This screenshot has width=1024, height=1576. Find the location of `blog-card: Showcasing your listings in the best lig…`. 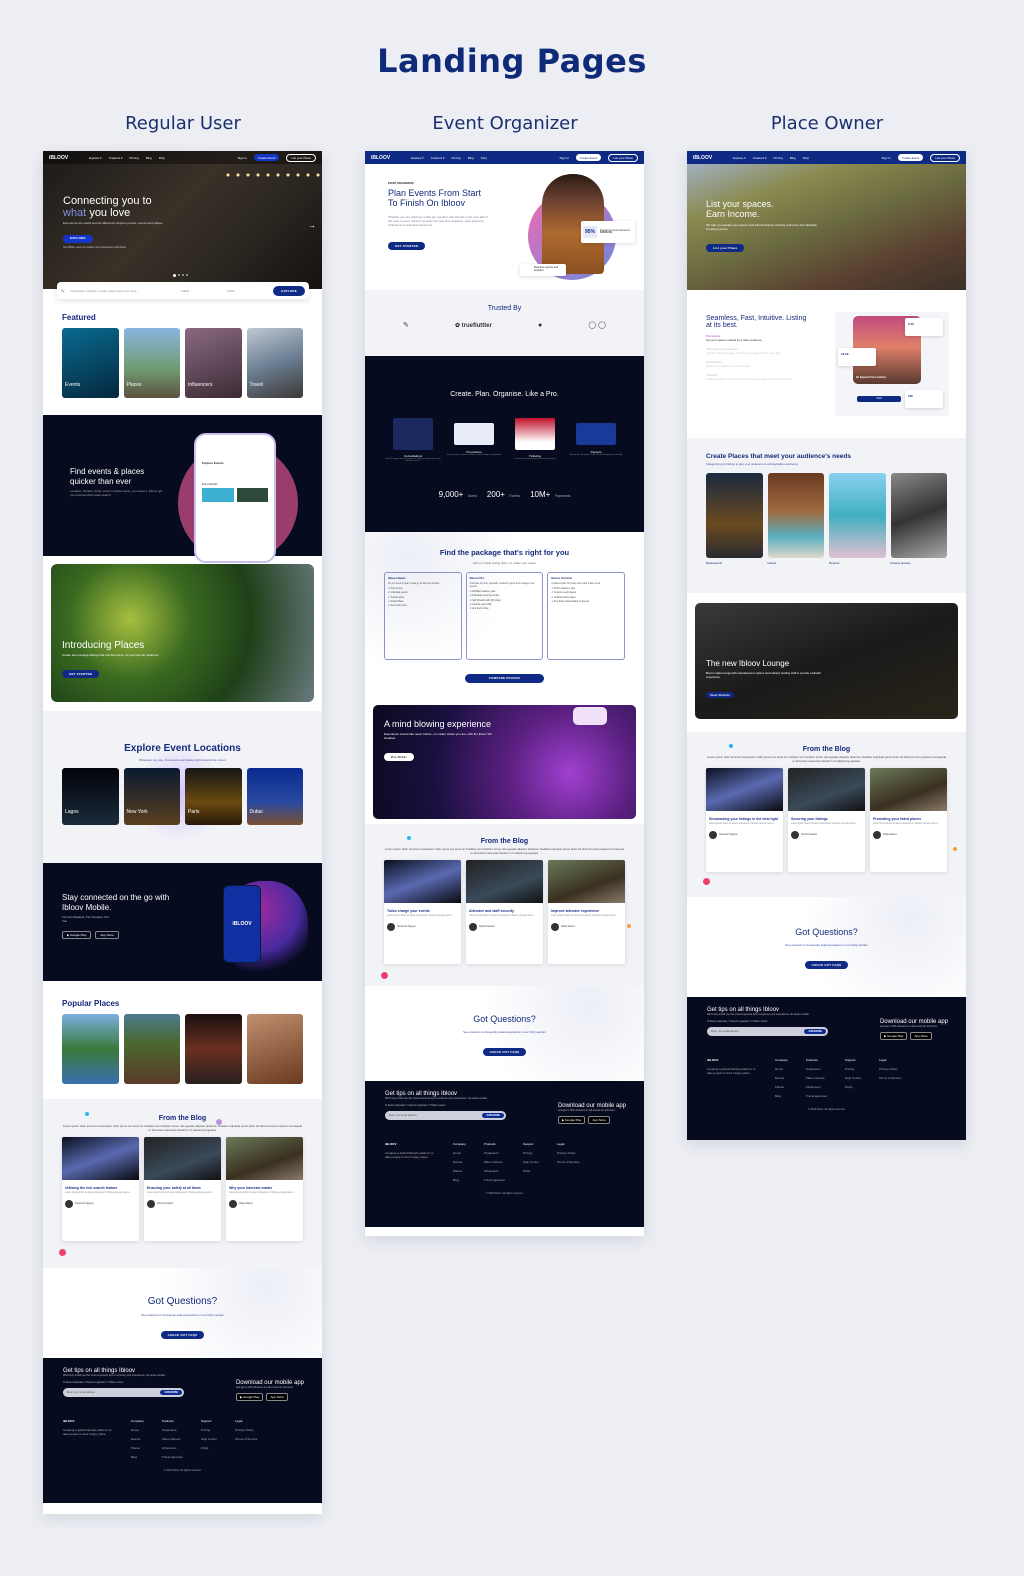

blog-card: Showcasing your listings in the best lig… is located at coordinates (744, 819).